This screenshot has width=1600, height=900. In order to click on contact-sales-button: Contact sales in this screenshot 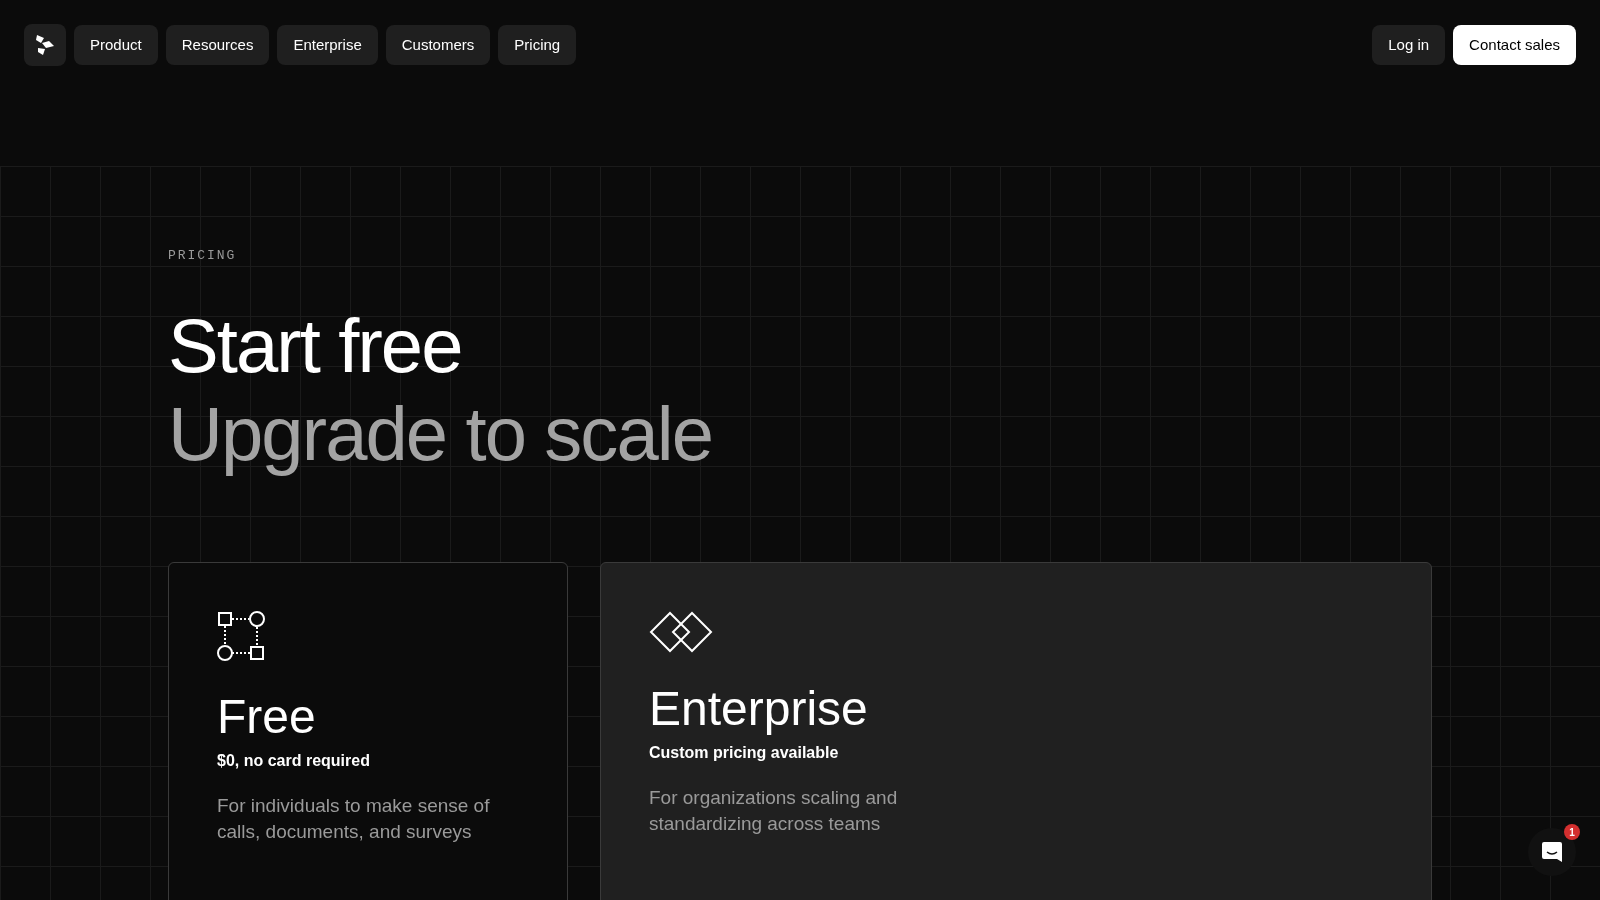, I will do `click(1514, 45)`.